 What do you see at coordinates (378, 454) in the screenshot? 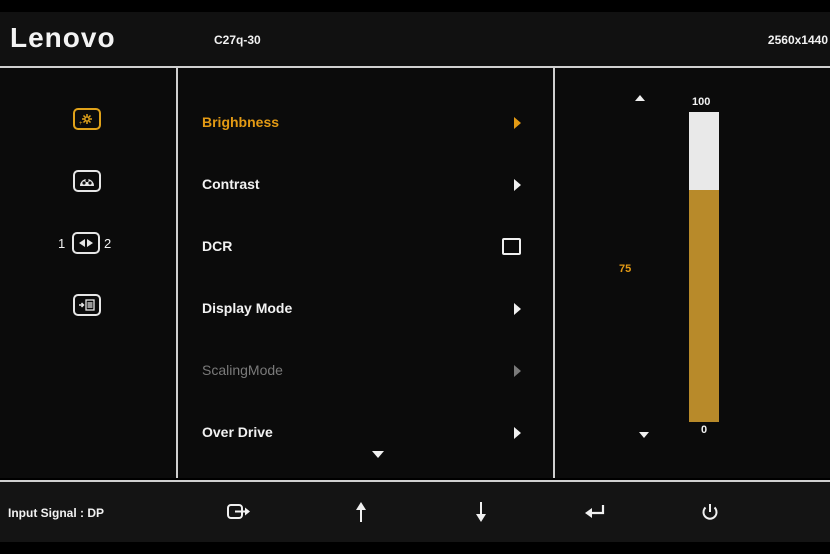
I see `scroll-down-icon` at bounding box center [378, 454].